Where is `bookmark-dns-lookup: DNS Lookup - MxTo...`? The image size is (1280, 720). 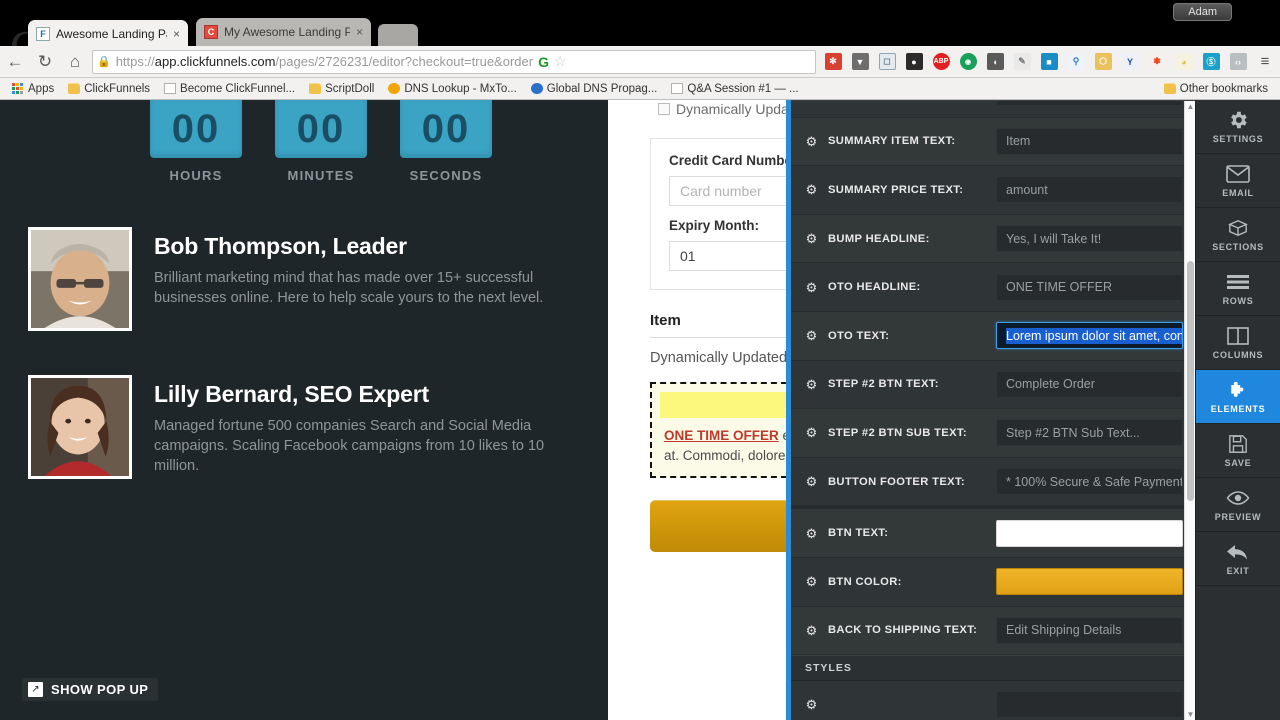
bookmark-dns-lookup: DNS Lookup - MxTo... is located at coordinates (452, 89).